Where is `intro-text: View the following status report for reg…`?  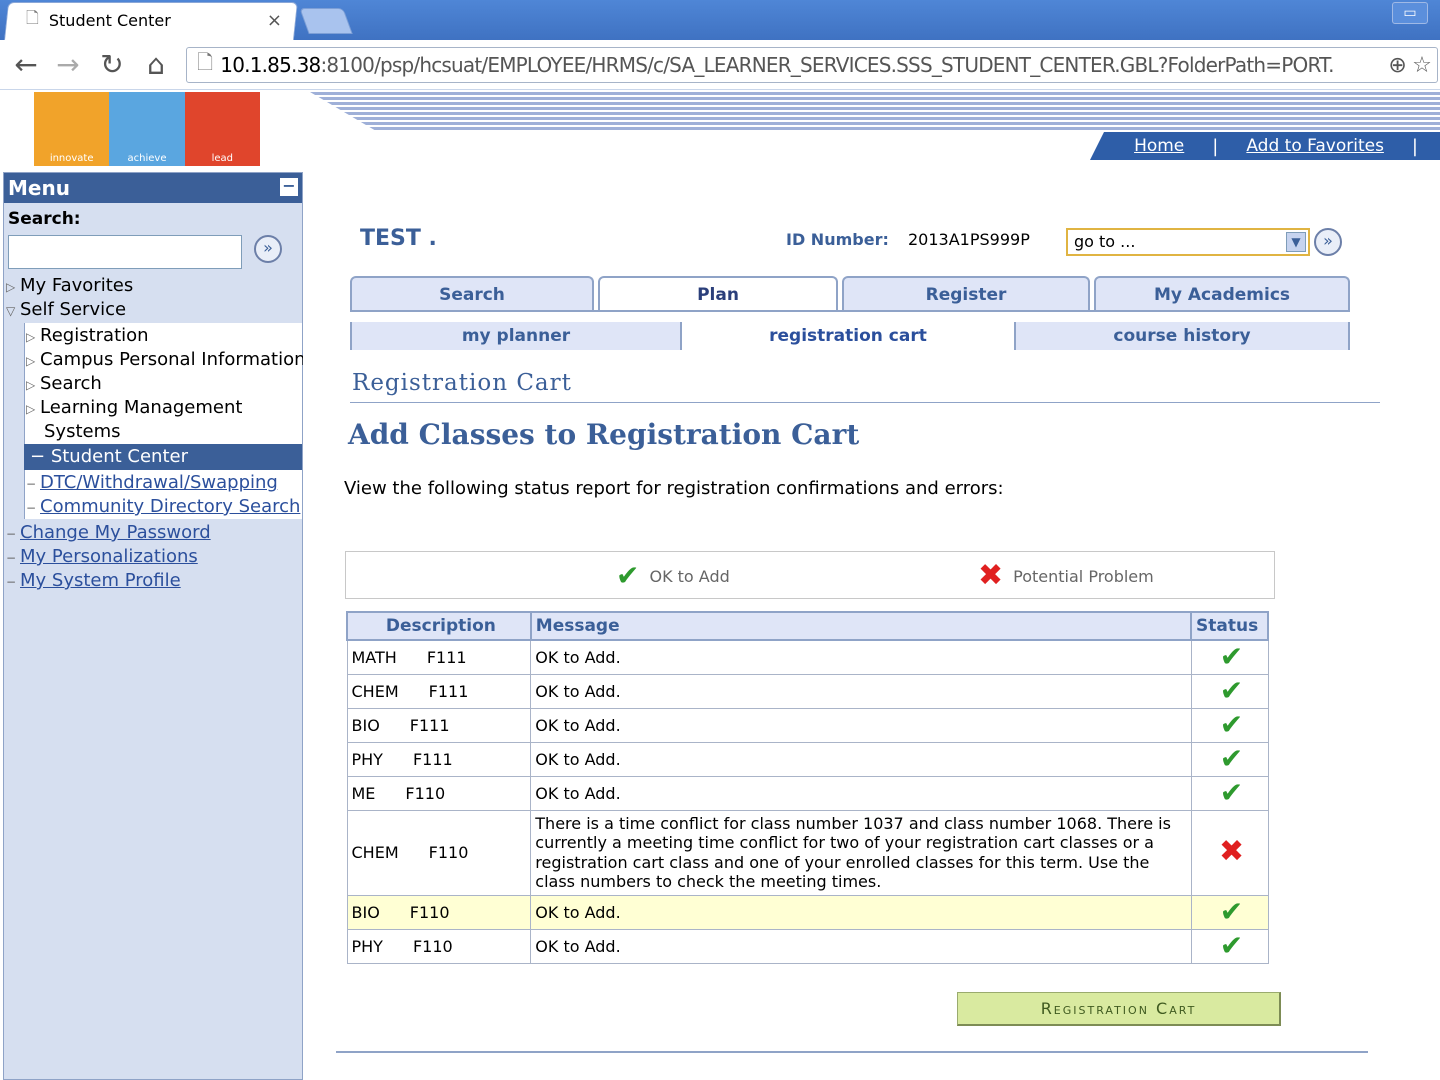
intro-text: View the following status report for reg… is located at coordinates (674, 488).